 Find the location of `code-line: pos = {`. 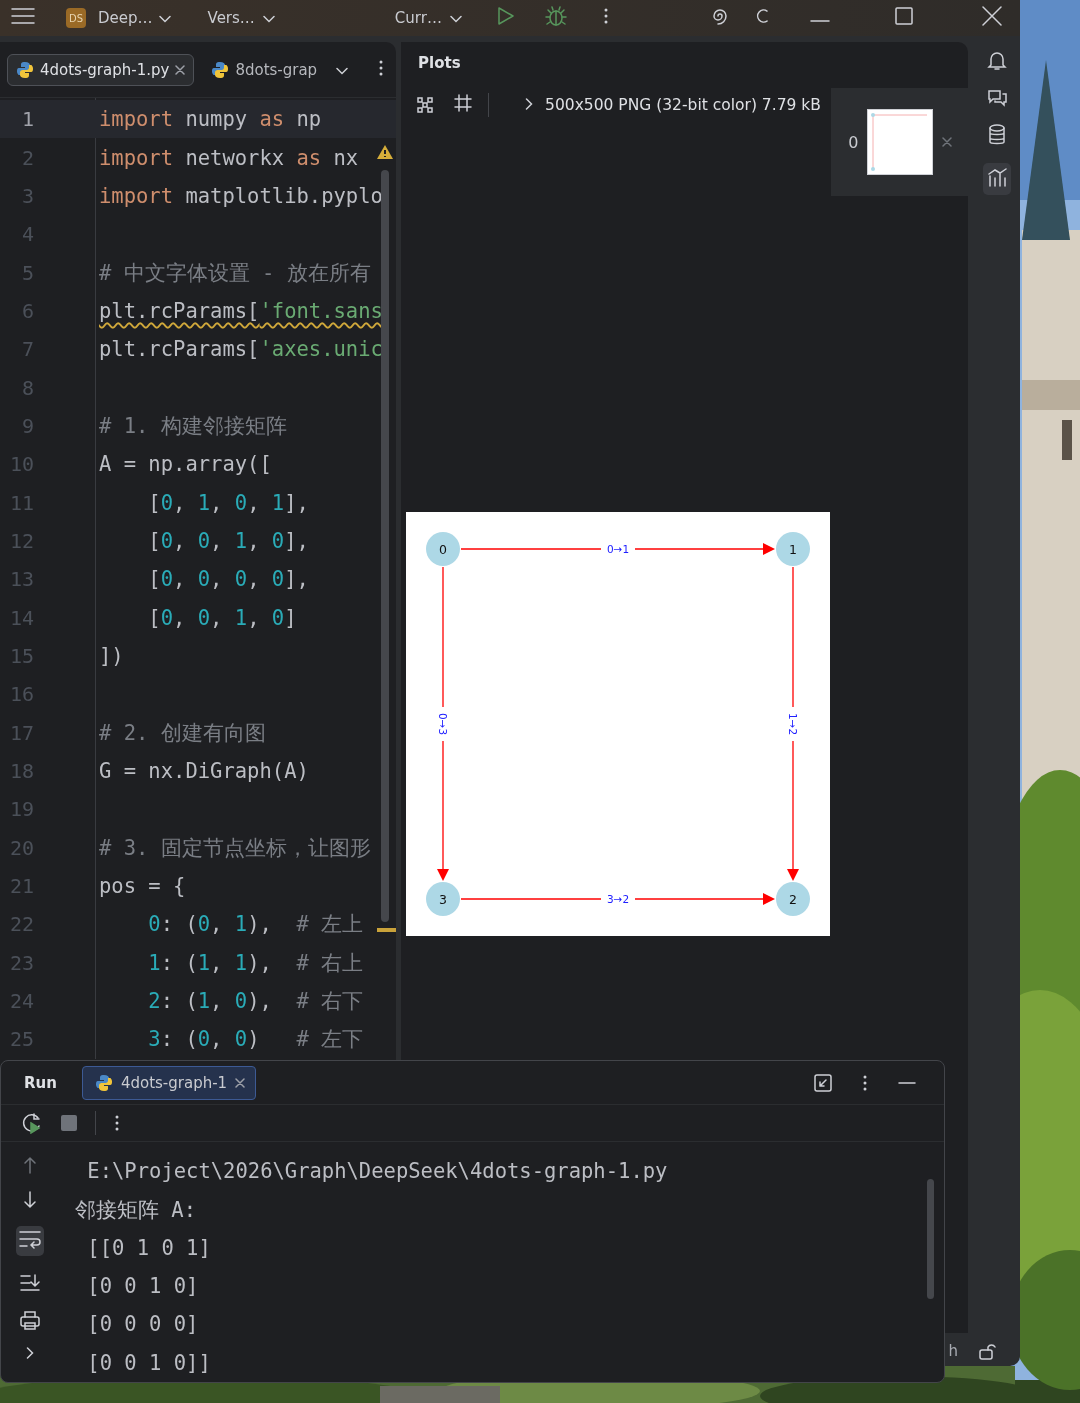

code-line: pos = { is located at coordinates (142, 886).